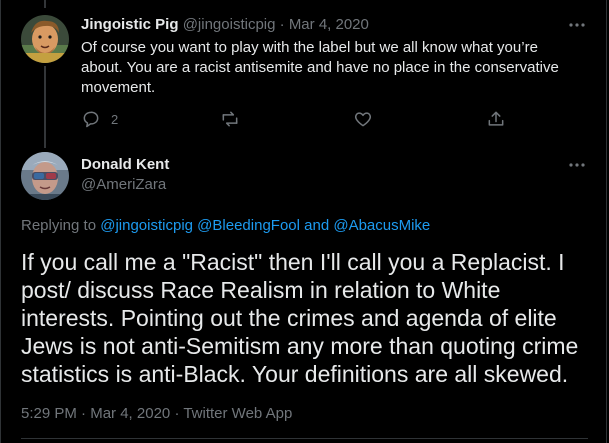  I want to click on handle: @jingoisticpig, so click(229, 24).